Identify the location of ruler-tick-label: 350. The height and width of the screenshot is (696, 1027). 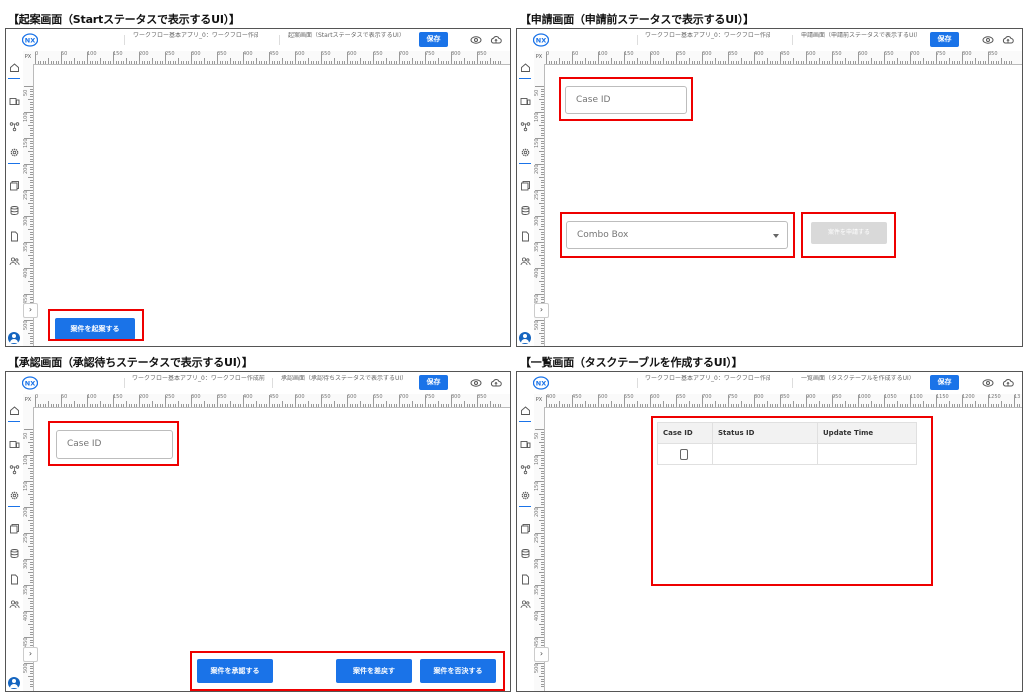
(222, 397).